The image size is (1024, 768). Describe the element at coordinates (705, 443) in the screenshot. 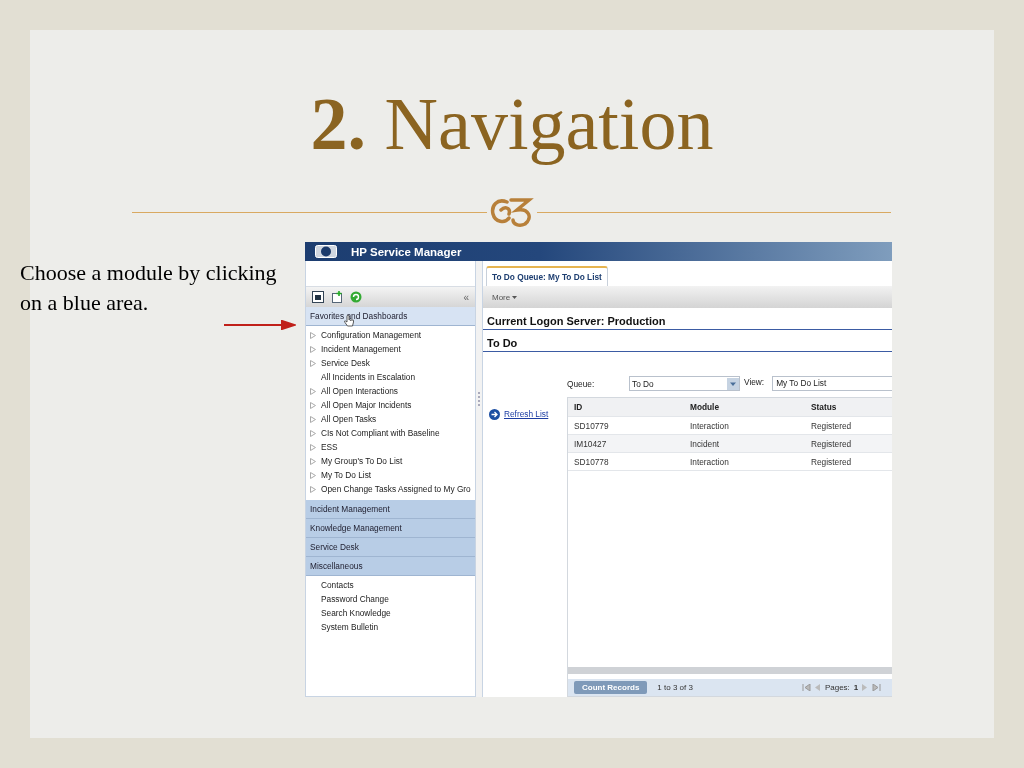

I see `table-cell-text: Incident` at that location.